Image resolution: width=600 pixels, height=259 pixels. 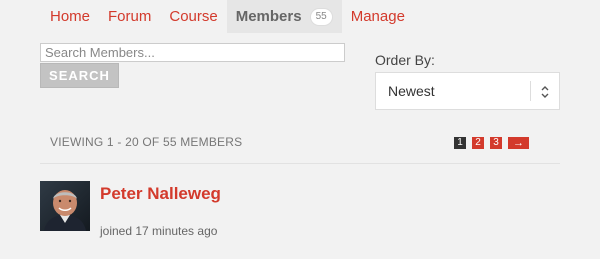 What do you see at coordinates (405, 60) in the screenshot?
I see `order-by-label: Order By:` at bounding box center [405, 60].